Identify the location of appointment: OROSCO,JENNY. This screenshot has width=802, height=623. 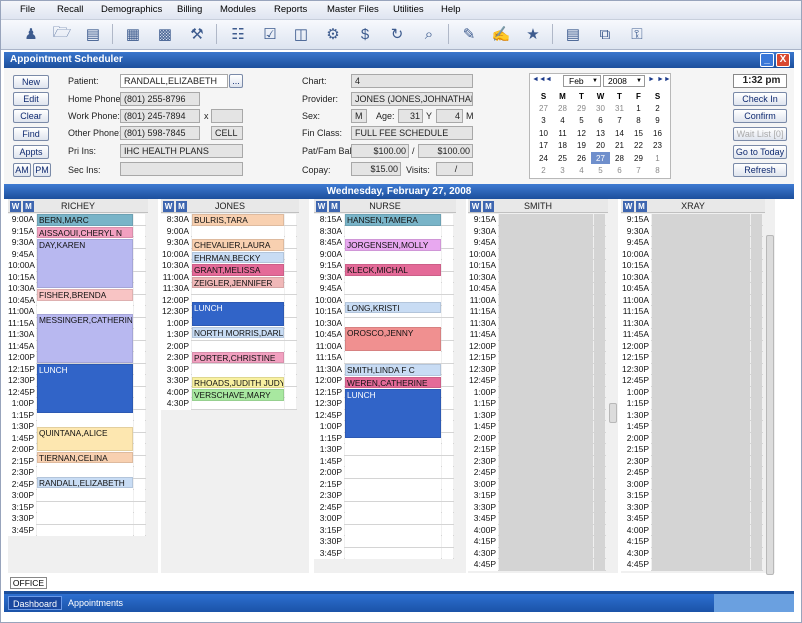
(393, 338).